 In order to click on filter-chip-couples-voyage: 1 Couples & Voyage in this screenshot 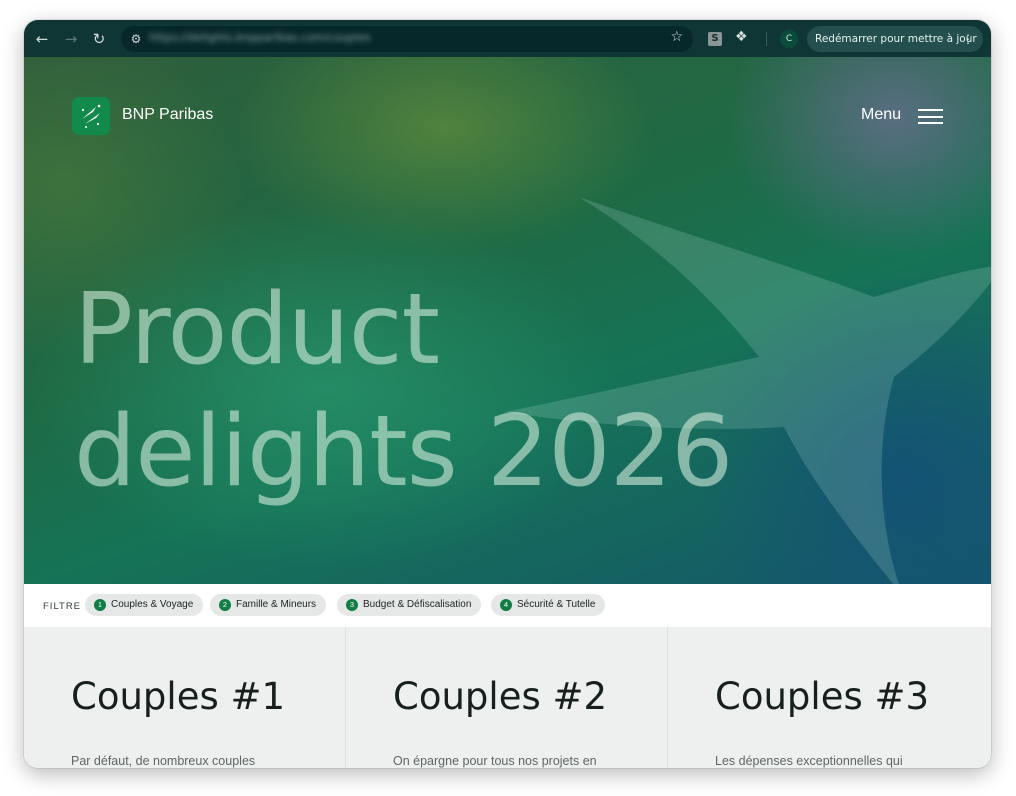, I will do `click(144, 605)`.